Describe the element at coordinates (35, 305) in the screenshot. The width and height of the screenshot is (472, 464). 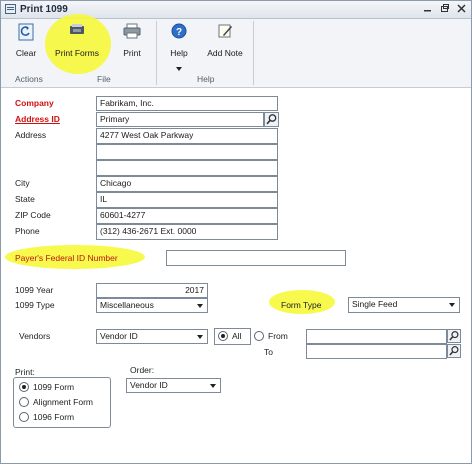
I see `type-label: 1099 Type` at that location.